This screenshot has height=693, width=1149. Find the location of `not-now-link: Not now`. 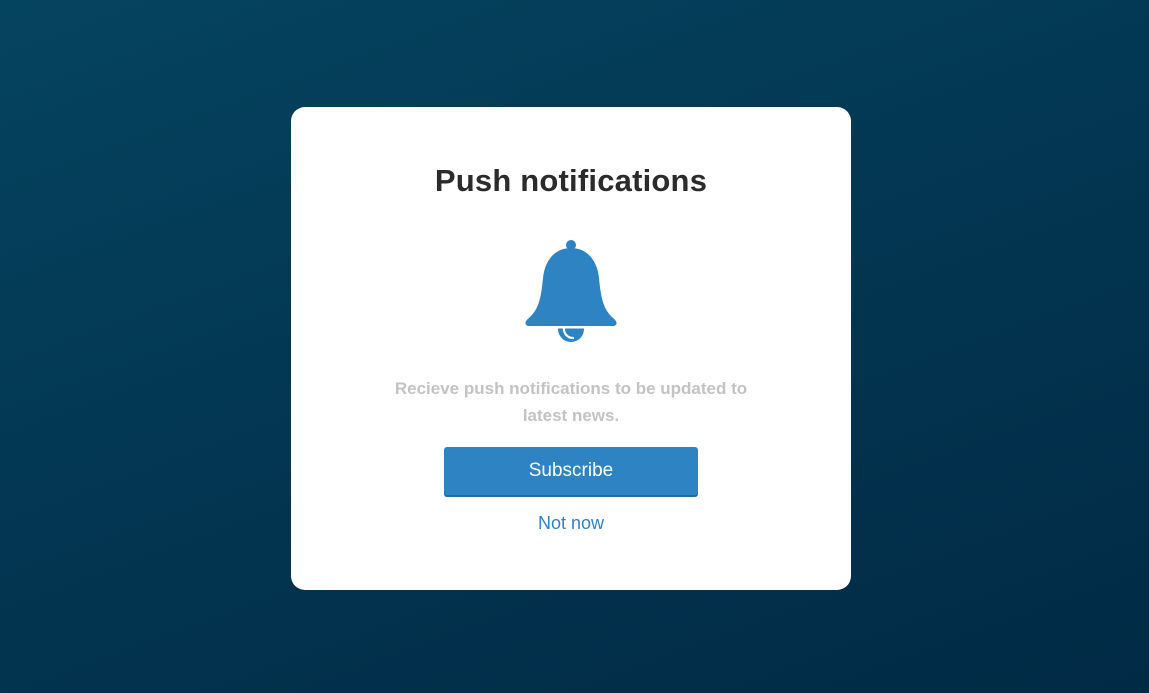

not-now-link: Not now is located at coordinates (571, 523).